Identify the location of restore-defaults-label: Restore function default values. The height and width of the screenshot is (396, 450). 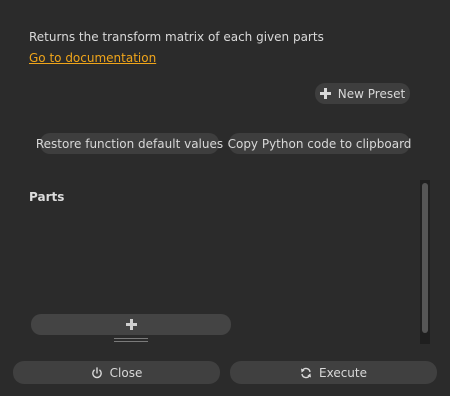
(129, 143).